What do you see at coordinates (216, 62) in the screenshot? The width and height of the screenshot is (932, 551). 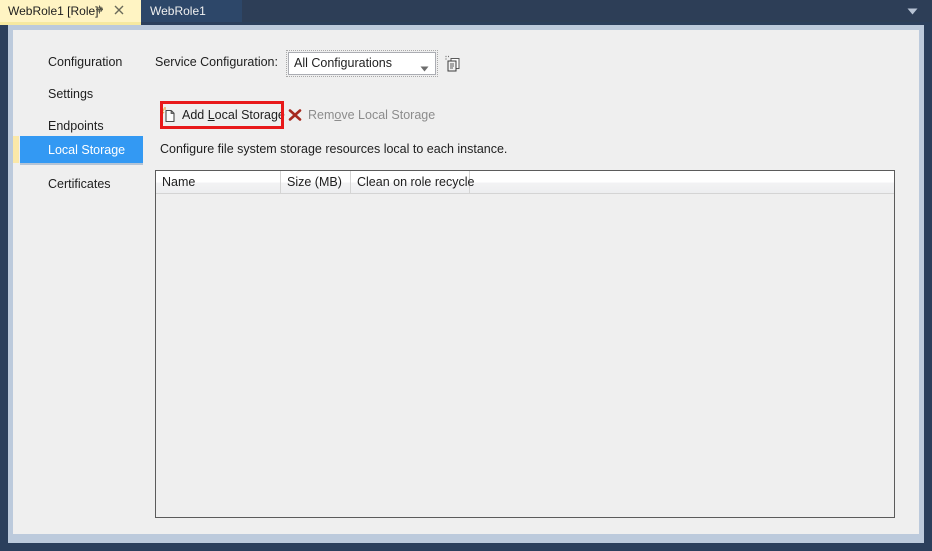 I see `service-configuration-label: Service Configuration:` at bounding box center [216, 62].